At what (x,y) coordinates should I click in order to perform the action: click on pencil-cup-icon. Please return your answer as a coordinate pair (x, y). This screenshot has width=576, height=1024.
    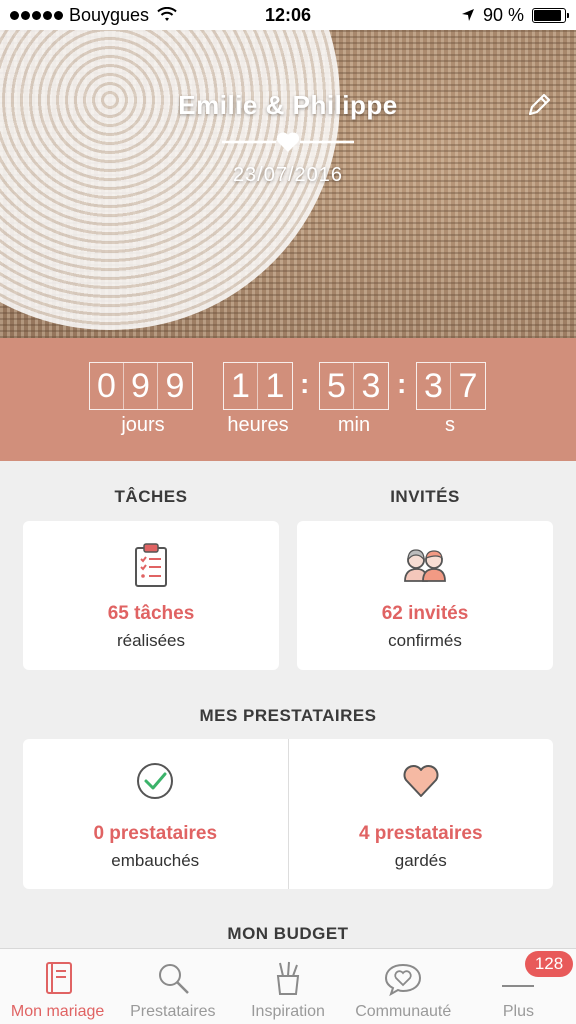
    Looking at the image, I should click on (288, 978).